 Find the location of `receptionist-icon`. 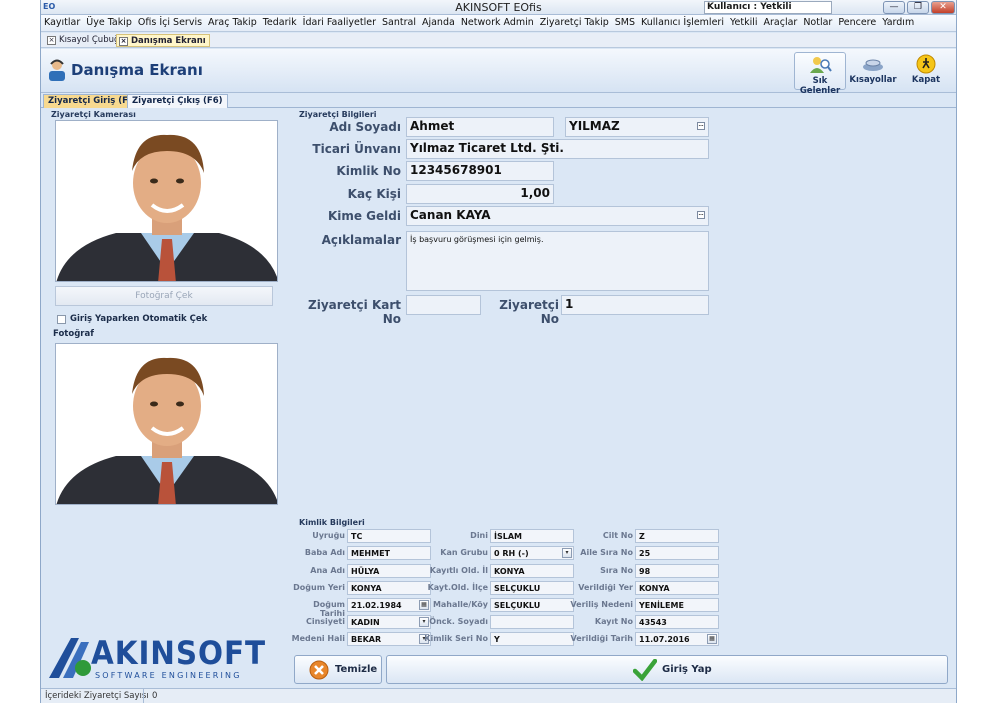

receptionist-icon is located at coordinates (57, 70).